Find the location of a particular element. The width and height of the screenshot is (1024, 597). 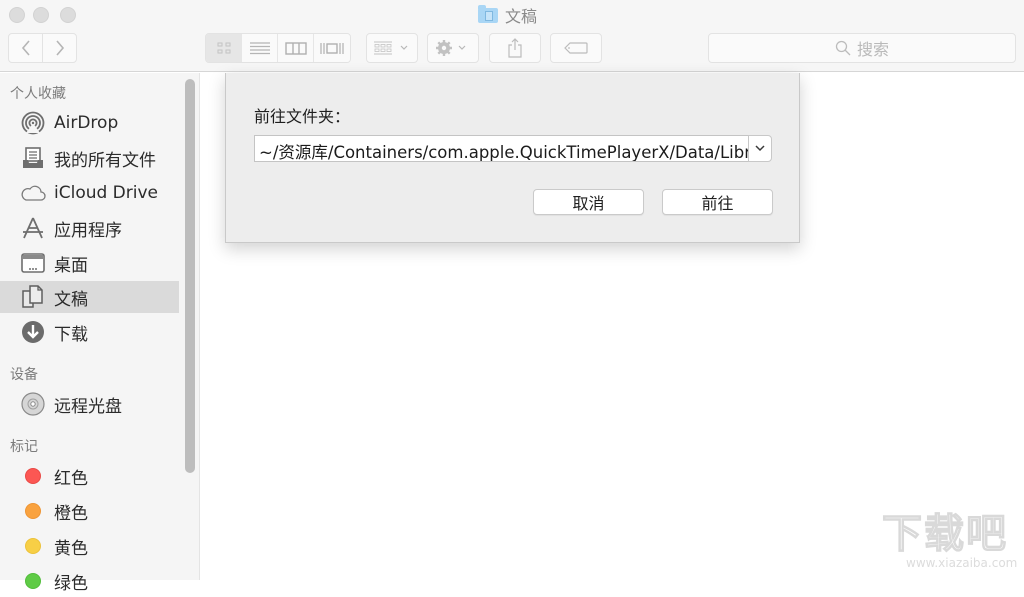

sidebar-item-all-my-files: 我的所有文件 is located at coordinates (89, 158).